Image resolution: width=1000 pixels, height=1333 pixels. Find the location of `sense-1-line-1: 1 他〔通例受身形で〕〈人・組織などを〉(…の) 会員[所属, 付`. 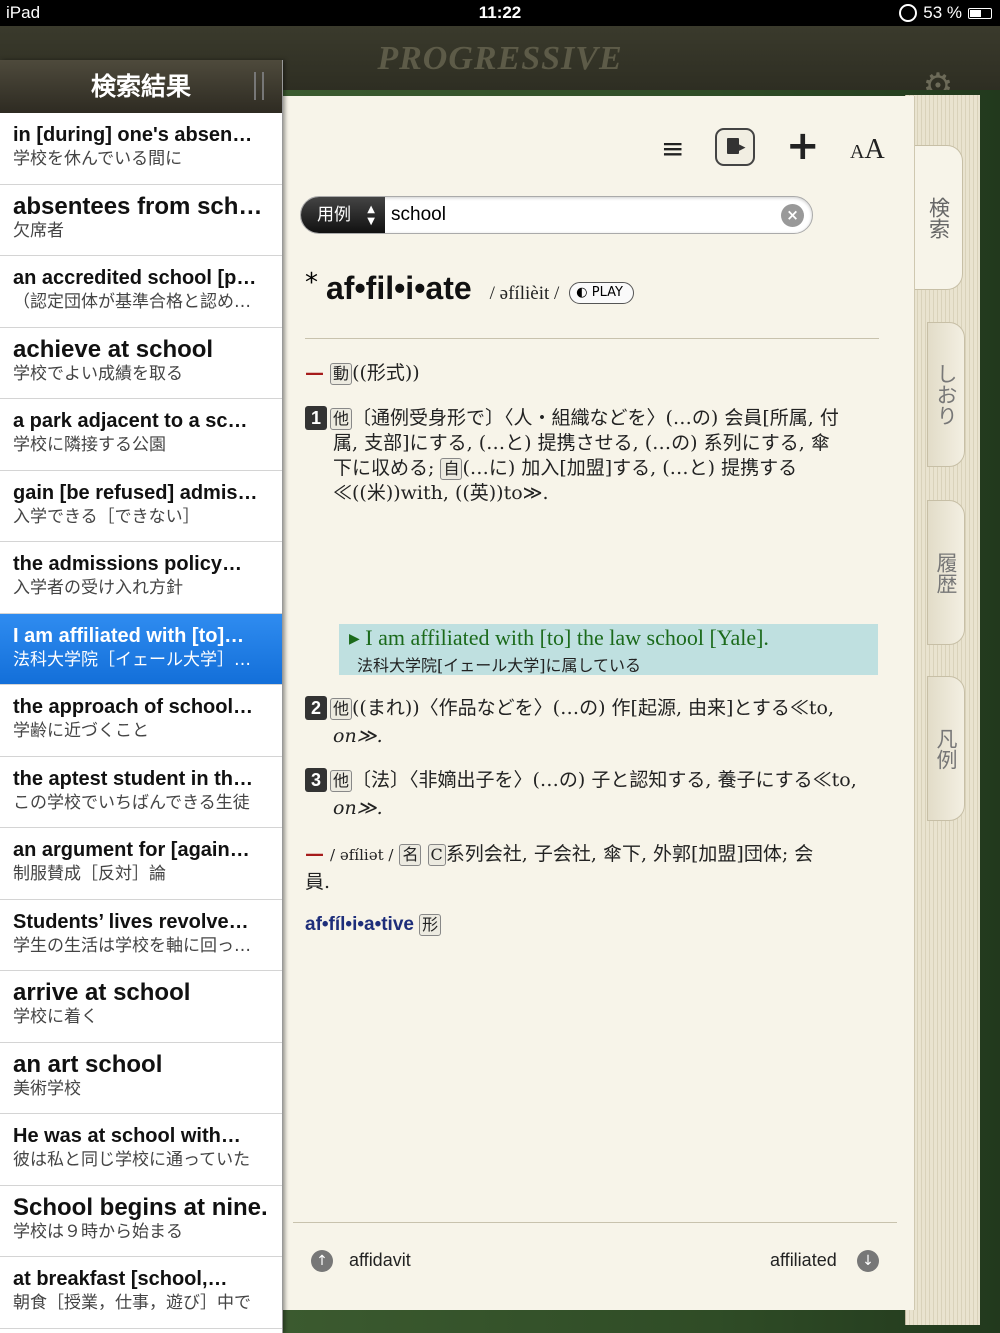

sense-1-line-1: 1 他〔通例受身形で〕〈人・組織などを〉(…の) 会員[所属, 付 is located at coordinates (572, 418).